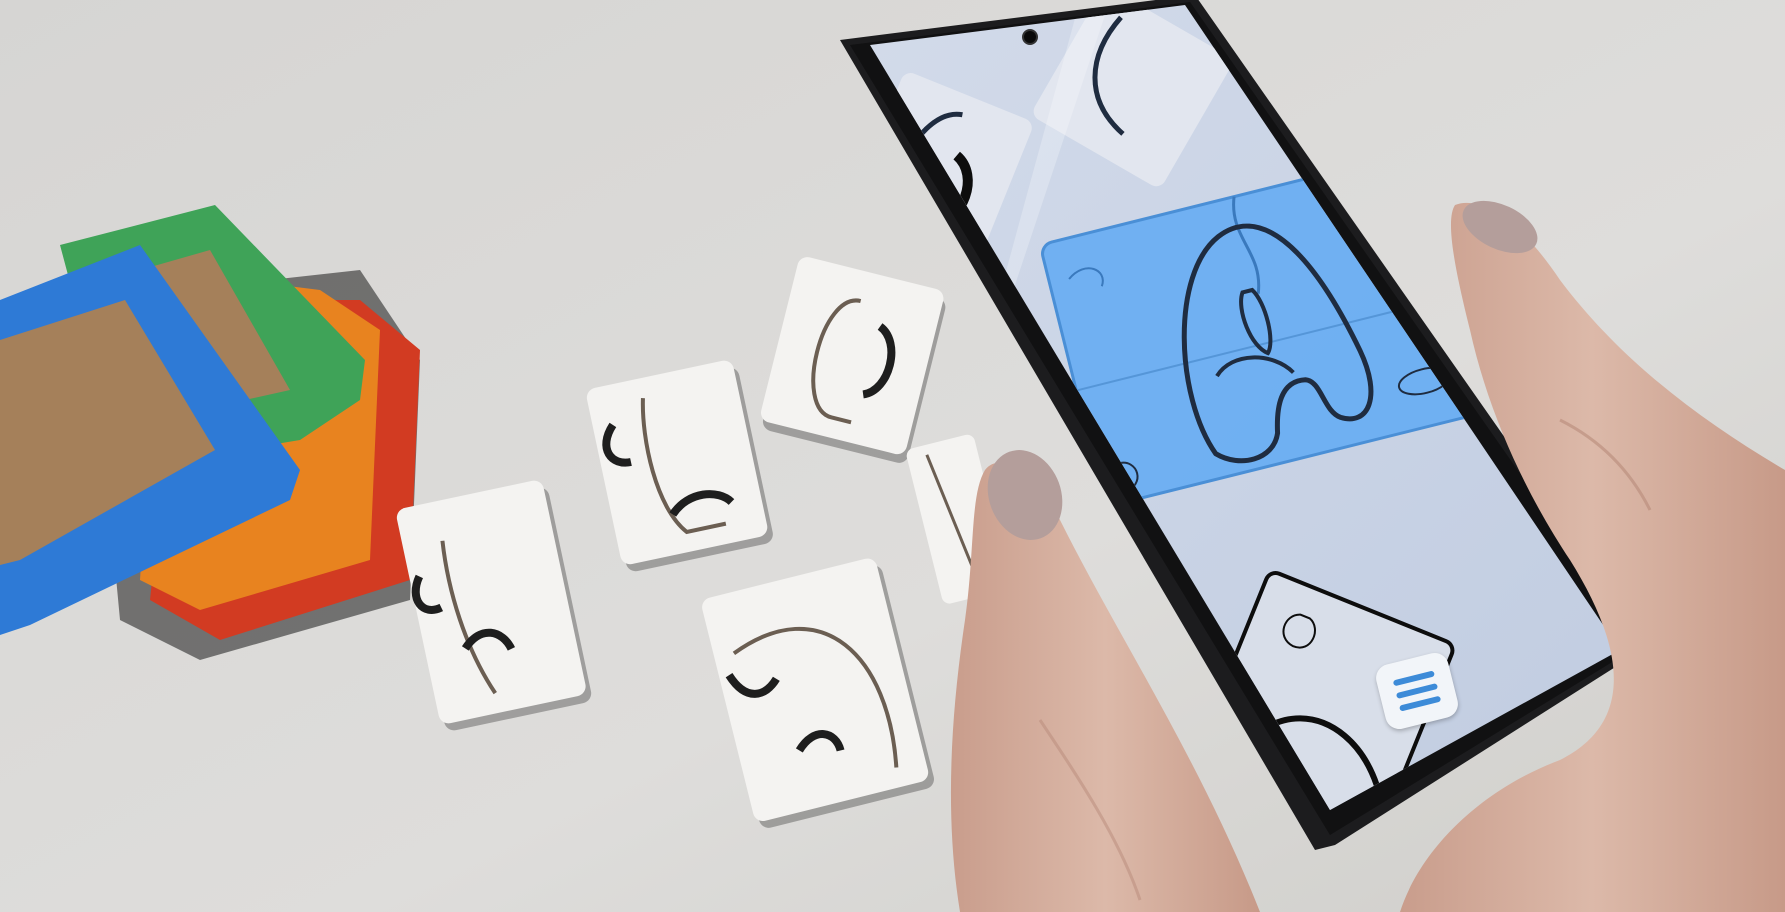 The image size is (1785, 912). What do you see at coordinates (1420, 703) in the screenshot?
I see `hamburger-menu-icon-bar` at bounding box center [1420, 703].